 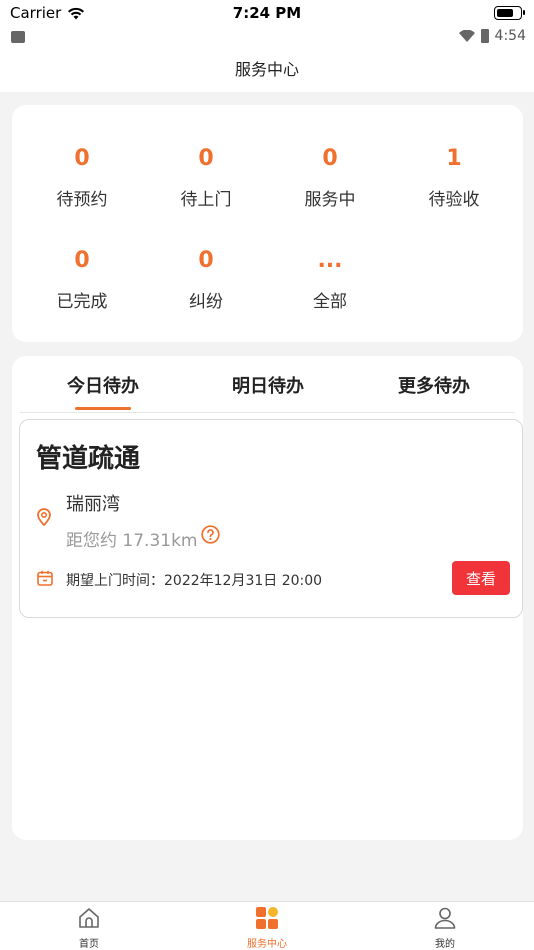 What do you see at coordinates (44, 517) in the screenshot?
I see `location-pin-icon` at bounding box center [44, 517].